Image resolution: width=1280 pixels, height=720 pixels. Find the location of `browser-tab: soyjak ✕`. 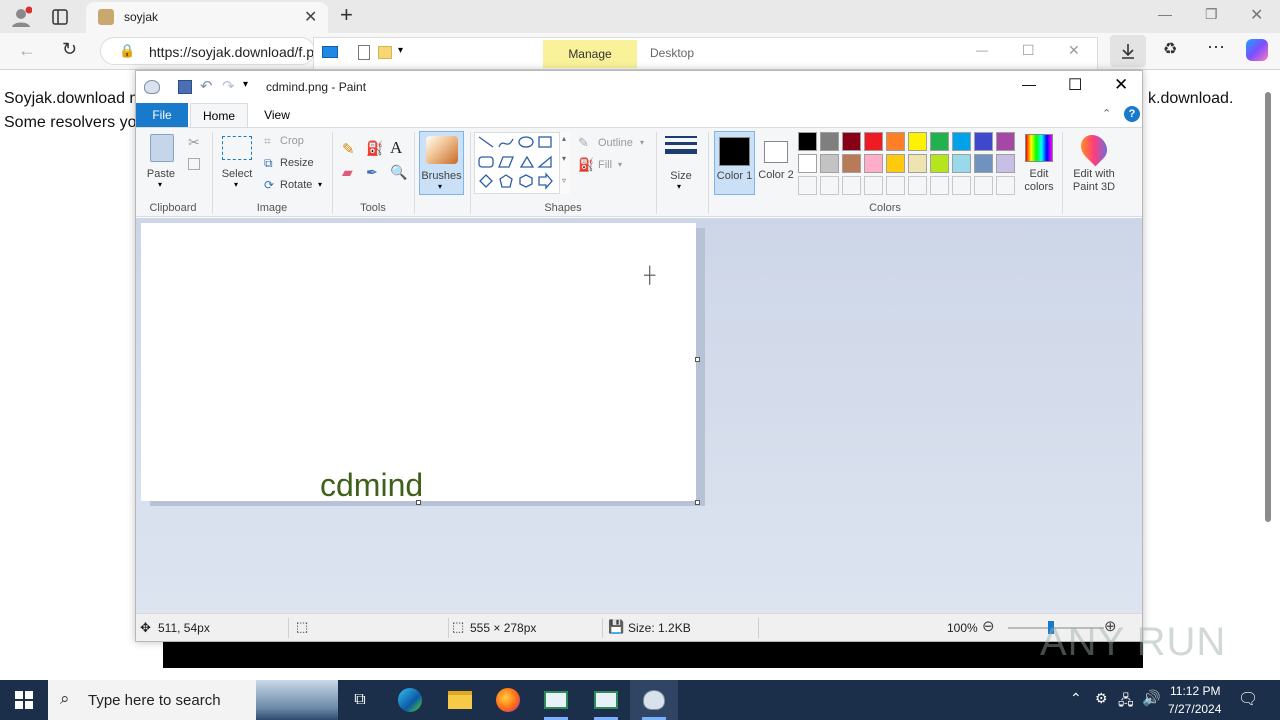

browser-tab: soyjak ✕ is located at coordinates (207, 17).